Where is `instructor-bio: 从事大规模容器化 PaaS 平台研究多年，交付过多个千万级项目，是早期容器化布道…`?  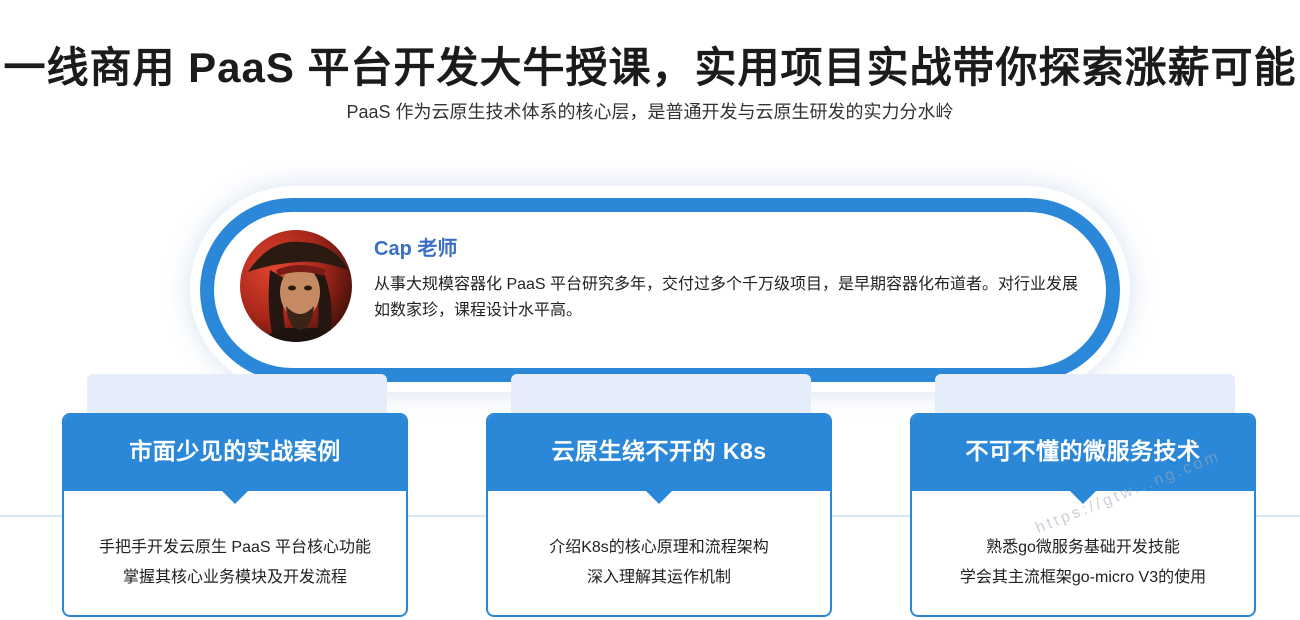 instructor-bio: 从事大规模容器化 PaaS 平台研究多年，交付过多个千万级项目，是早期容器化布道… is located at coordinates (726, 297).